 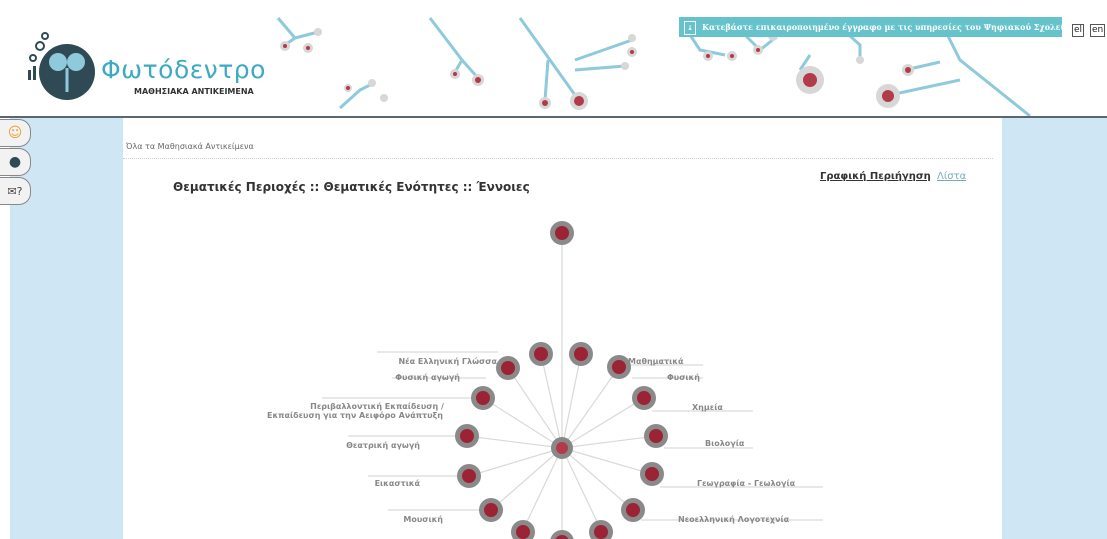 What do you see at coordinates (562, 448) in the screenshot?
I see `center-hub` at bounding box center [562, 448].